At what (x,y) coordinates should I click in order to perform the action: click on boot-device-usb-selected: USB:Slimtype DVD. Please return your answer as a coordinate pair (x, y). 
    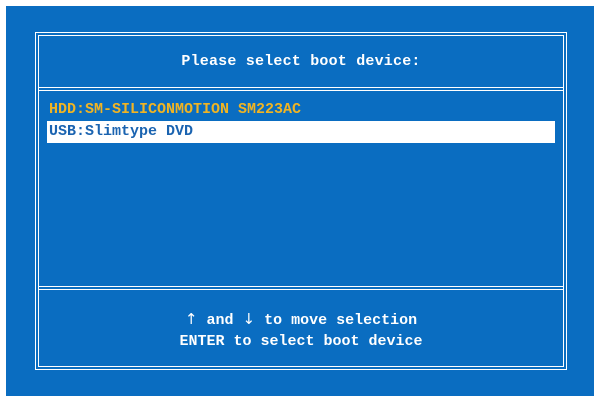
    Looking at the image, I should click on (301, 132).